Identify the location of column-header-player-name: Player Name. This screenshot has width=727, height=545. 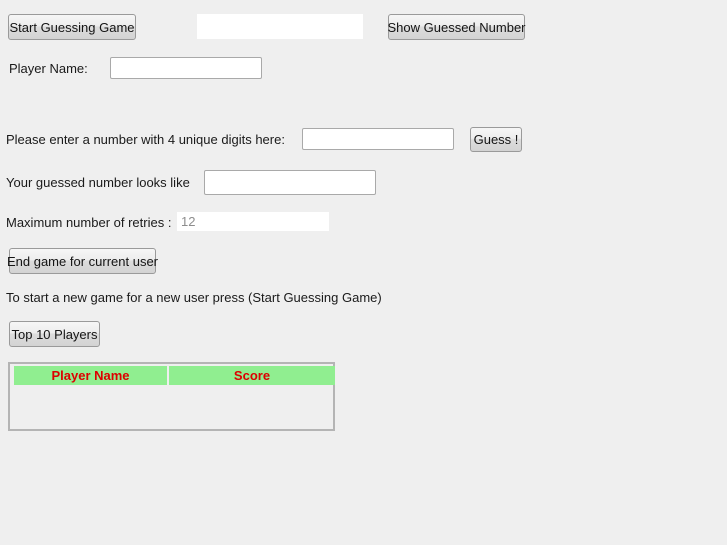
(90, 375).